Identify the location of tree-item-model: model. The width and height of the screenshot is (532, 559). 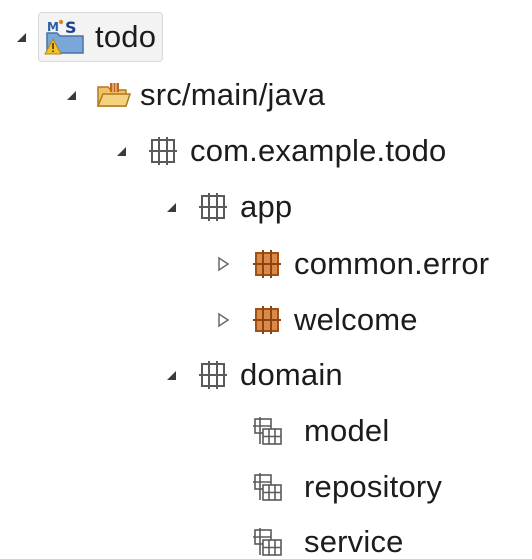
(320, 431).